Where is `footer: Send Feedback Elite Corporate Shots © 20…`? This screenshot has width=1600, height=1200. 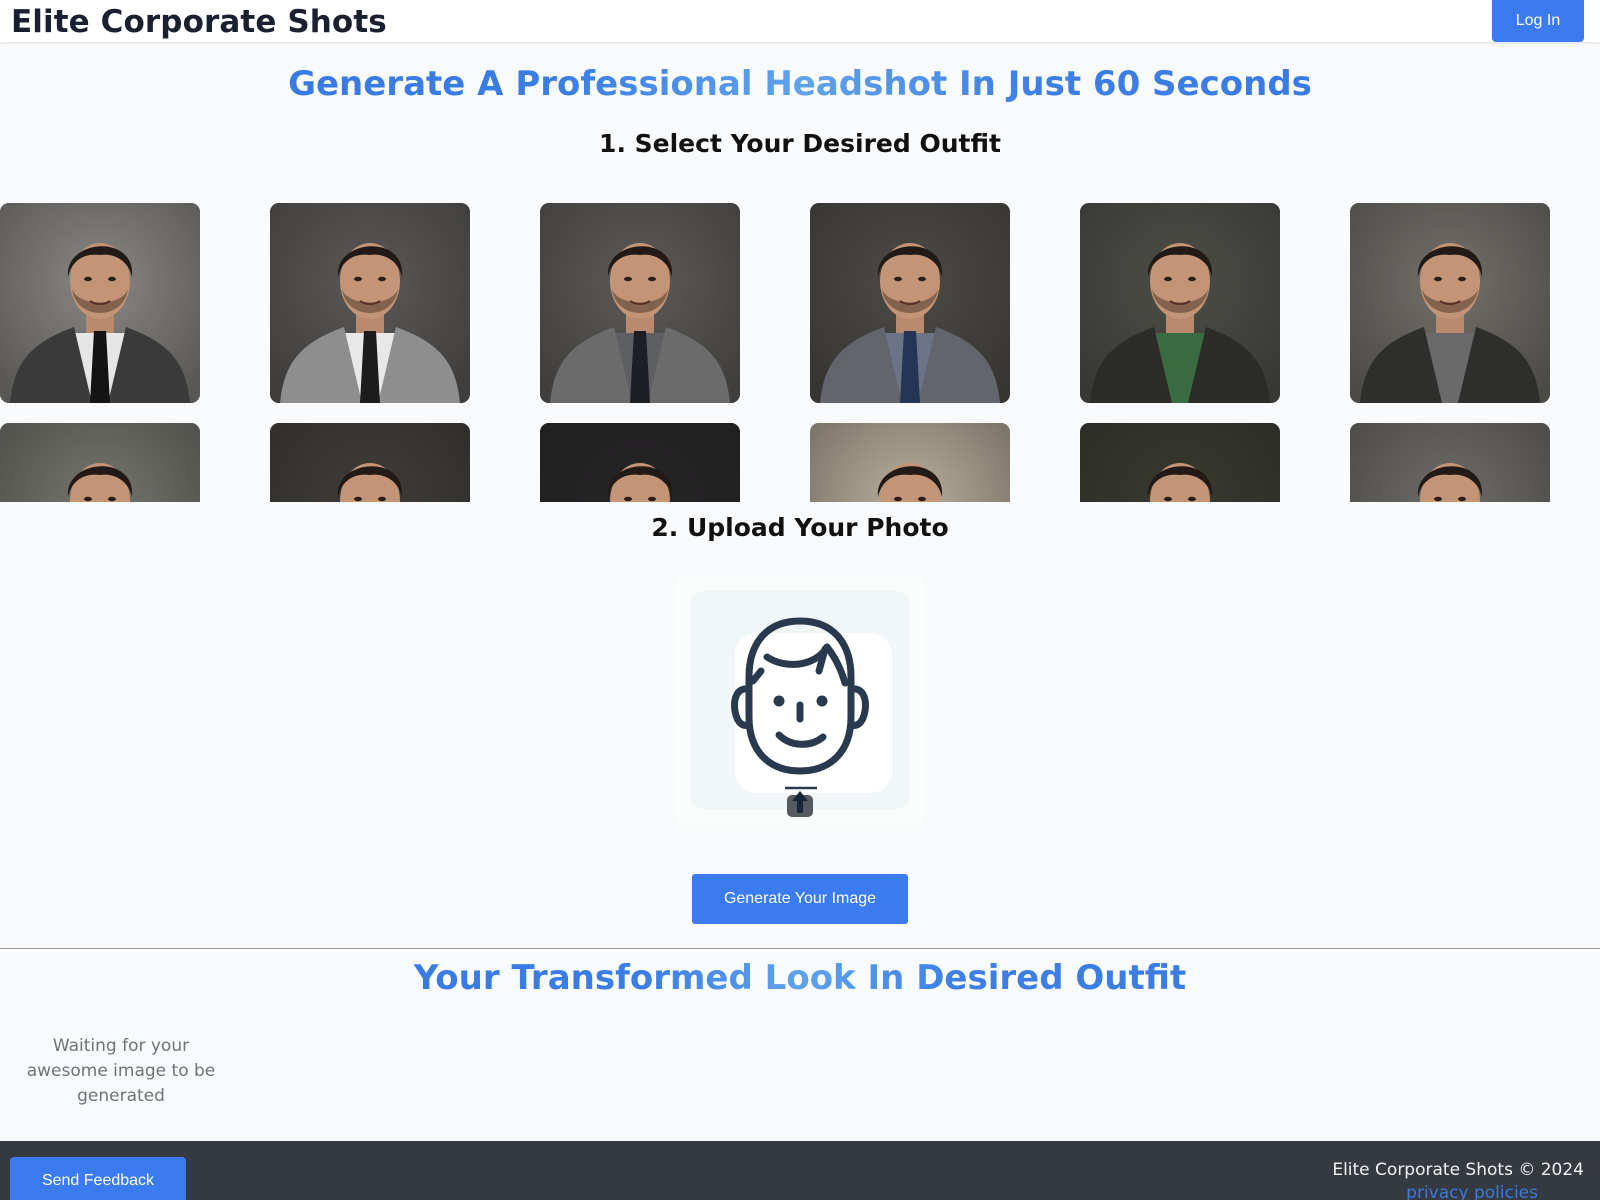 footer: Send Feedback Elite Corporate Shots © 20… is located at coordinates (800, 1170).